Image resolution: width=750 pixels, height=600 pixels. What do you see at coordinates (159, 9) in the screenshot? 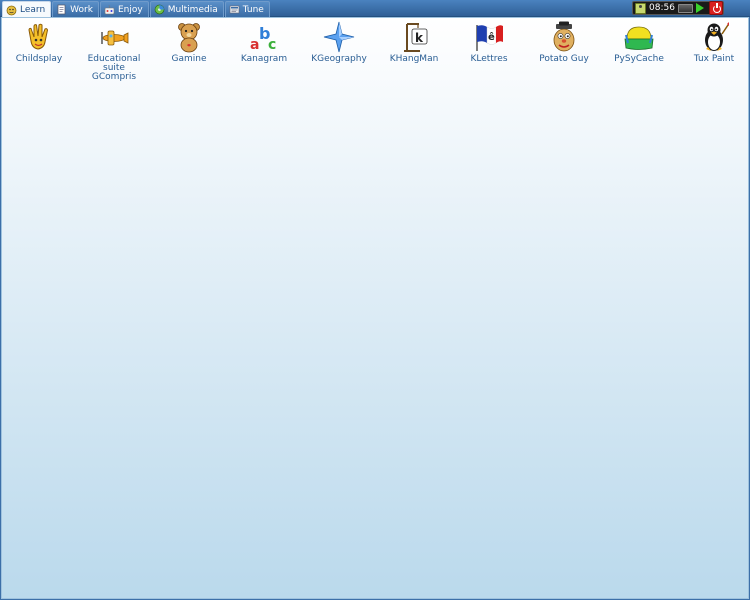
I see `multimedia-icon` at bounding box center [159, 9].